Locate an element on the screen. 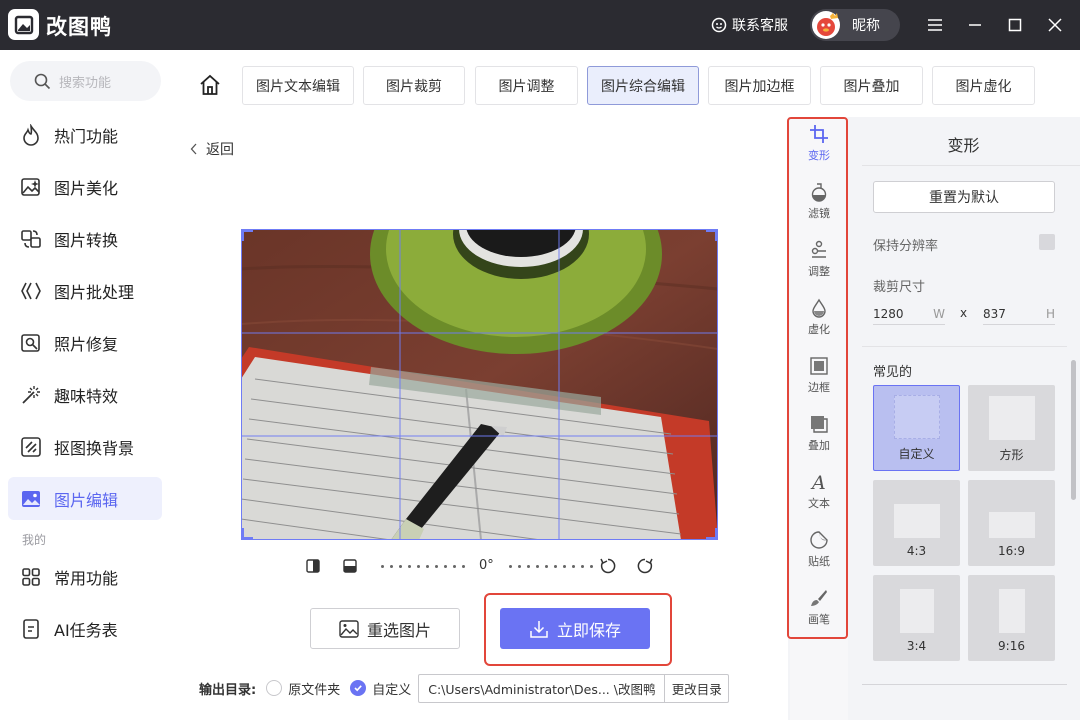 The height and width of the screenshot is (720, 1080). keep-resolution-label: 保持分辨率 is located at coordinates (905, 244).